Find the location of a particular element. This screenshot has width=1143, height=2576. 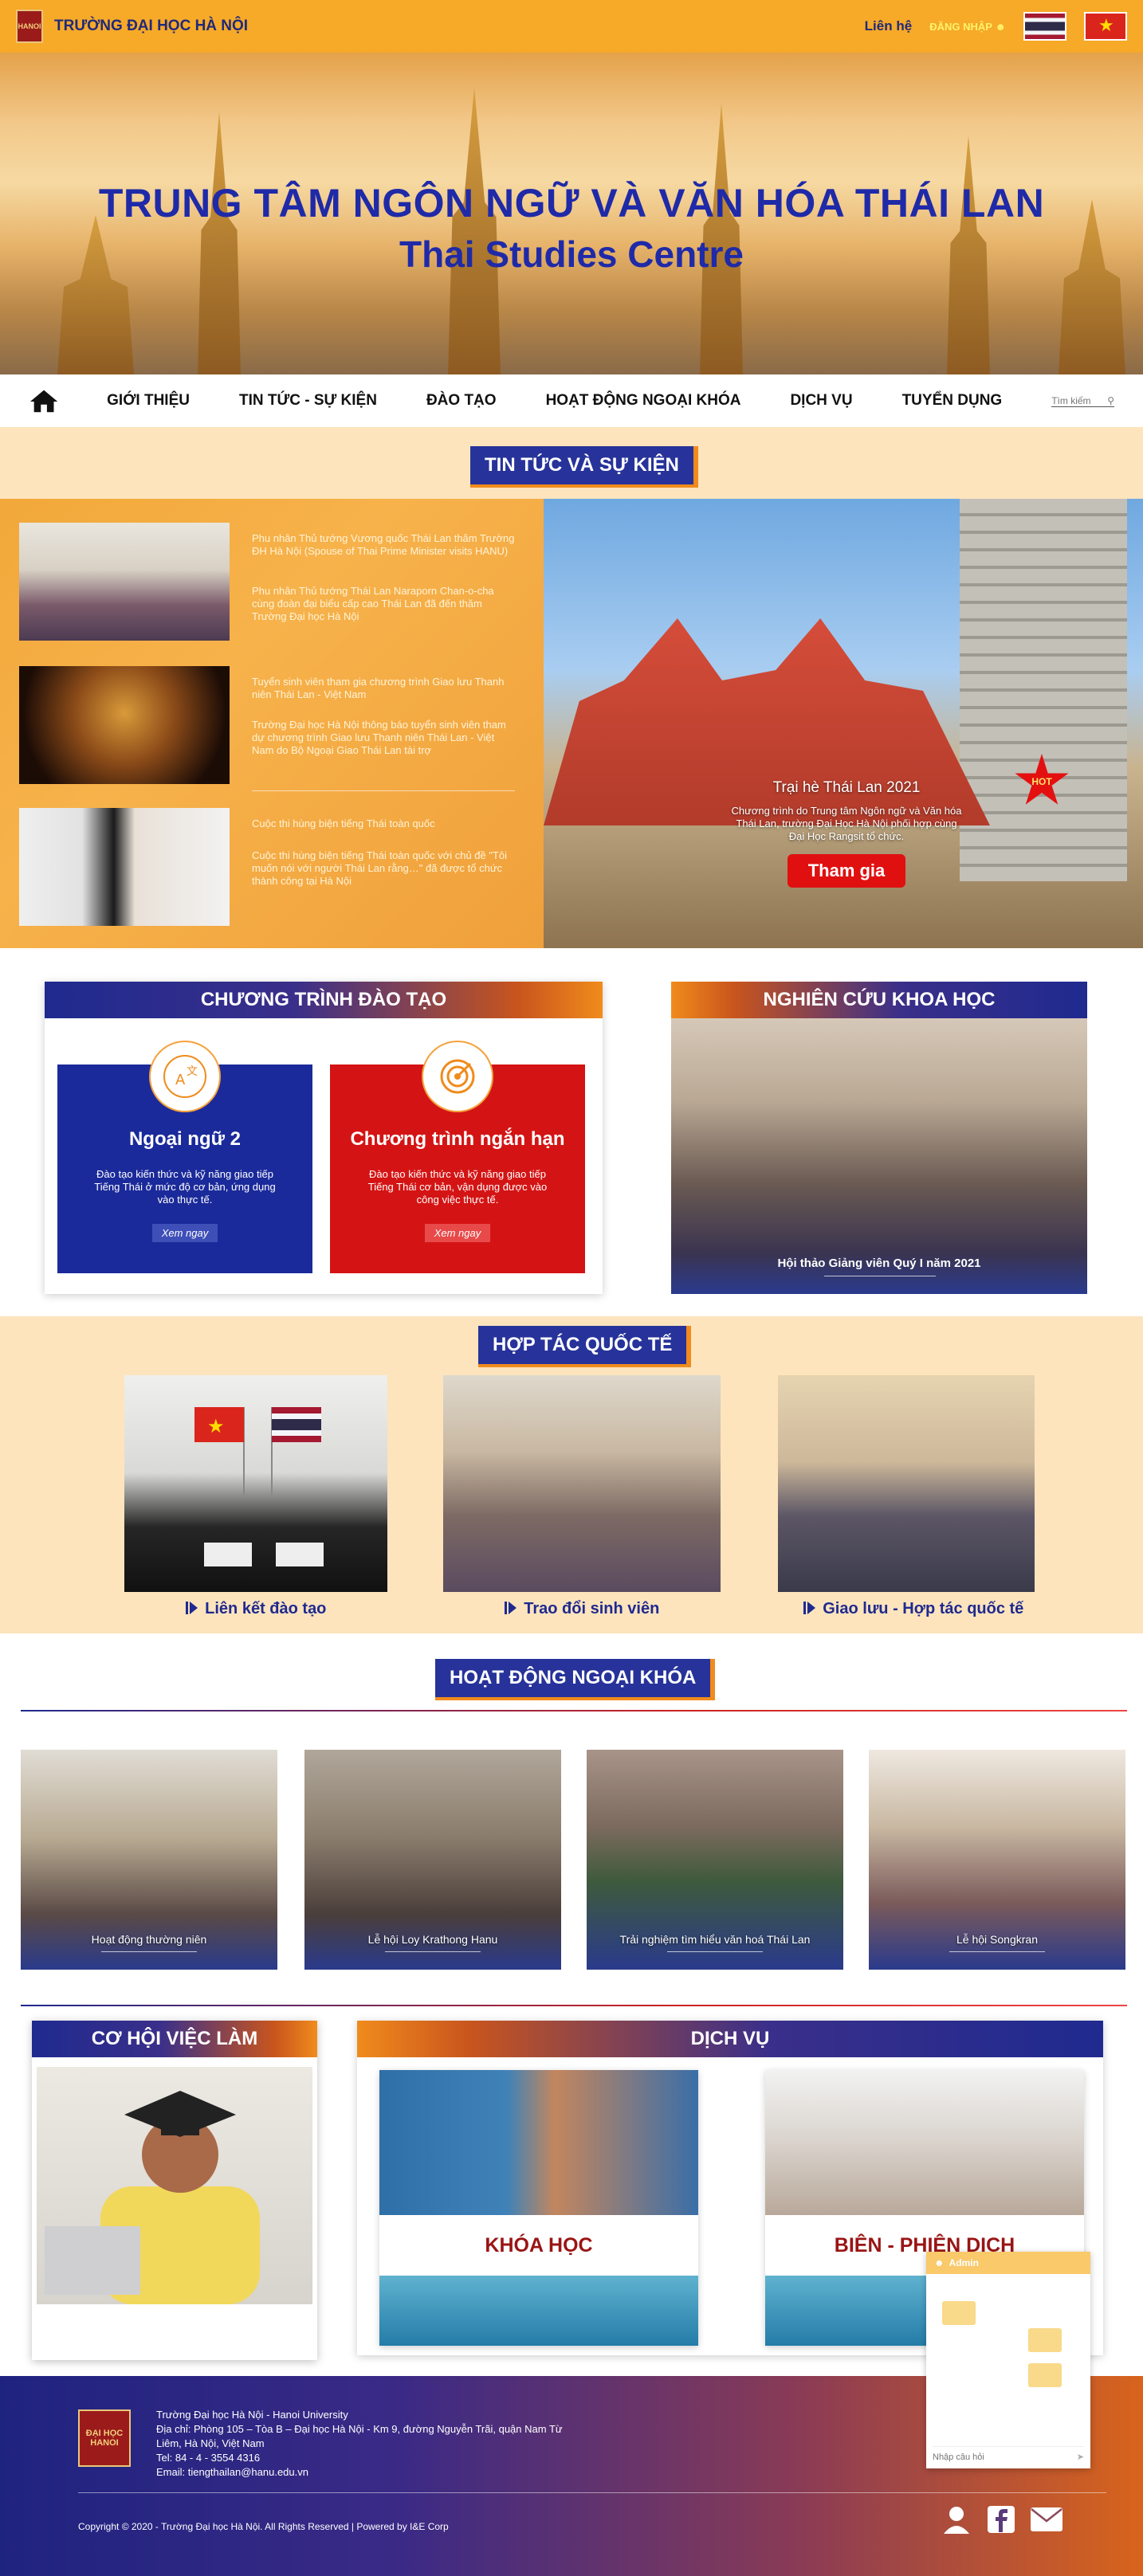

chat-header: ☻ Admin is located at coordinates (1008, 2263).